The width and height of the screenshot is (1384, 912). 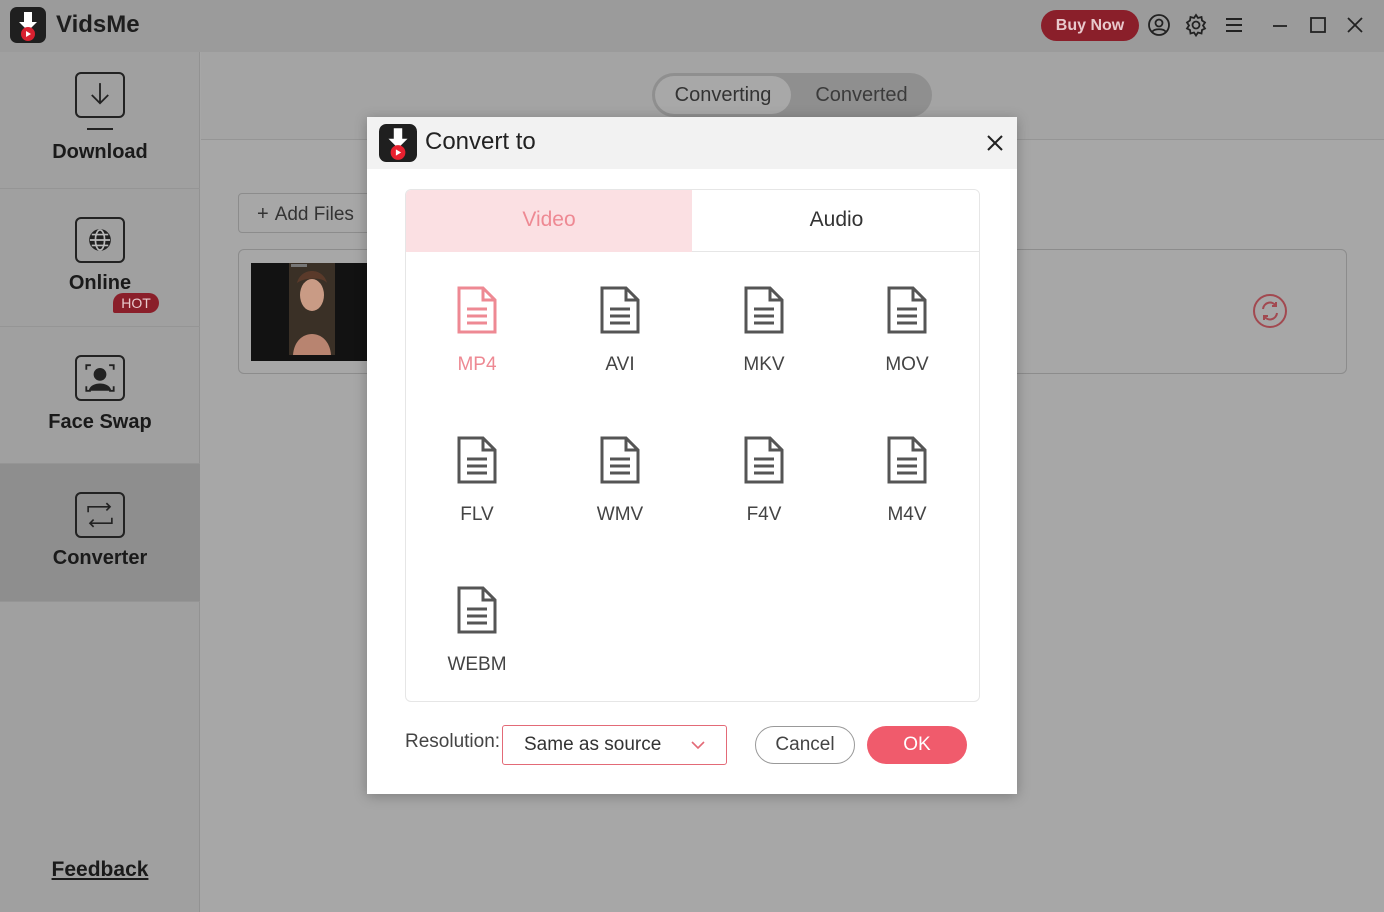 I want to click on add-files-label: Add Files, so click(x=314, y=214).